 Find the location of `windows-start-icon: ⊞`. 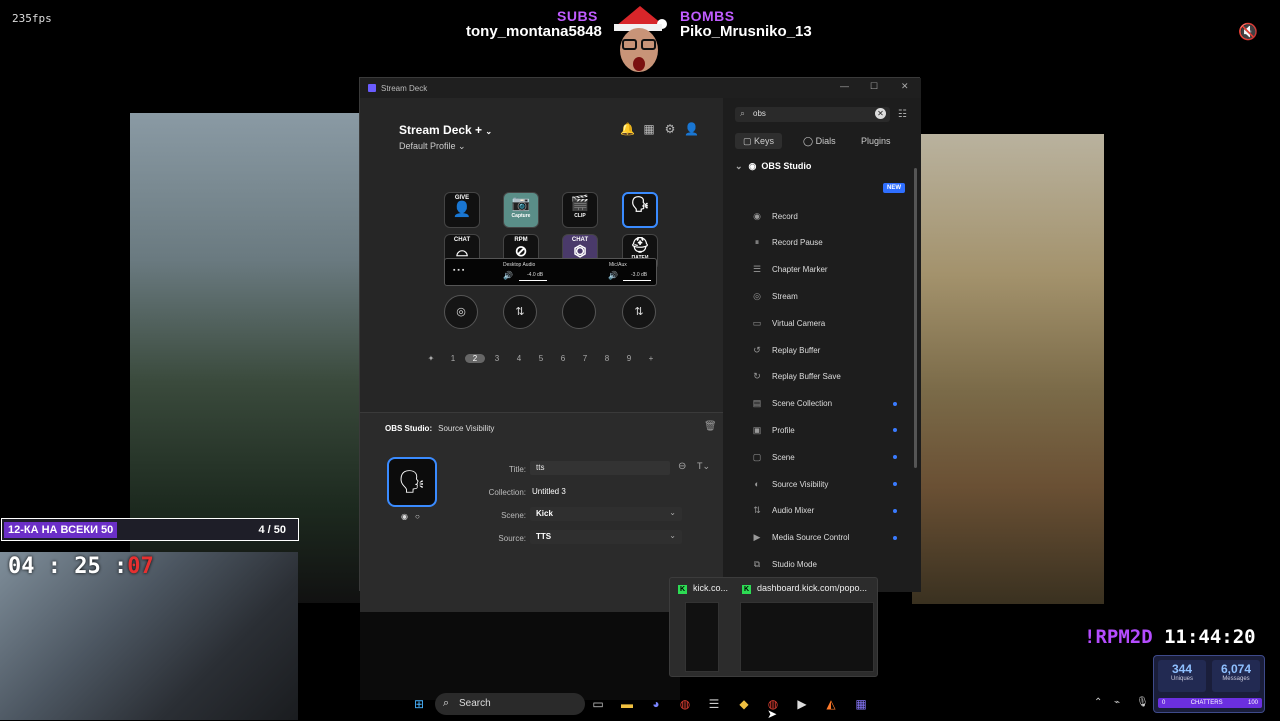

windows-start-icon: ⊞ is located at coordinates (419, 704).